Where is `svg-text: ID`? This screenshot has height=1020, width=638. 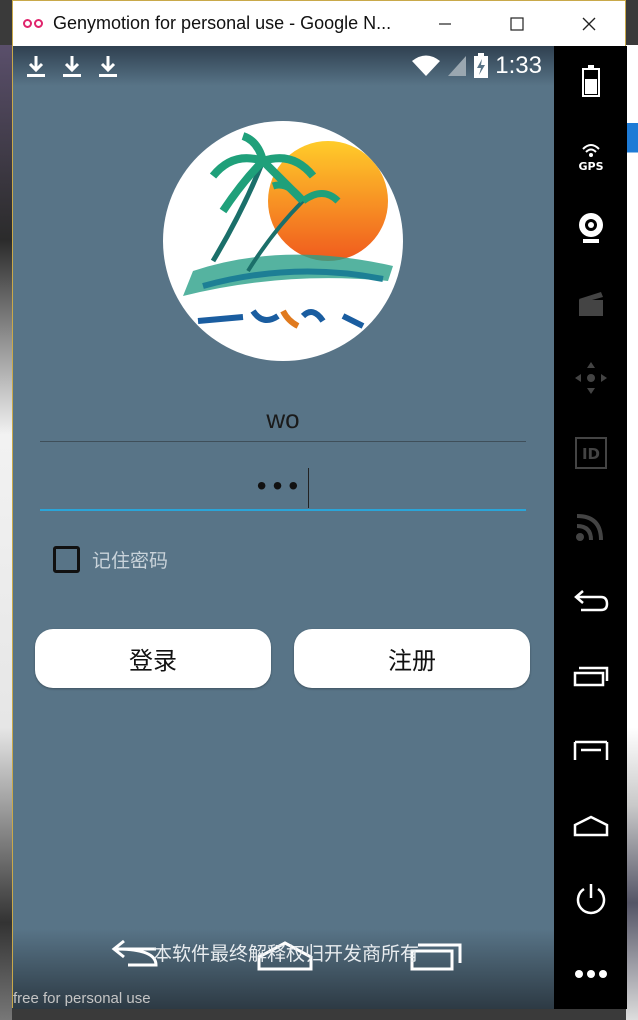
svg-text: ID is located at coordinates (590, 454).